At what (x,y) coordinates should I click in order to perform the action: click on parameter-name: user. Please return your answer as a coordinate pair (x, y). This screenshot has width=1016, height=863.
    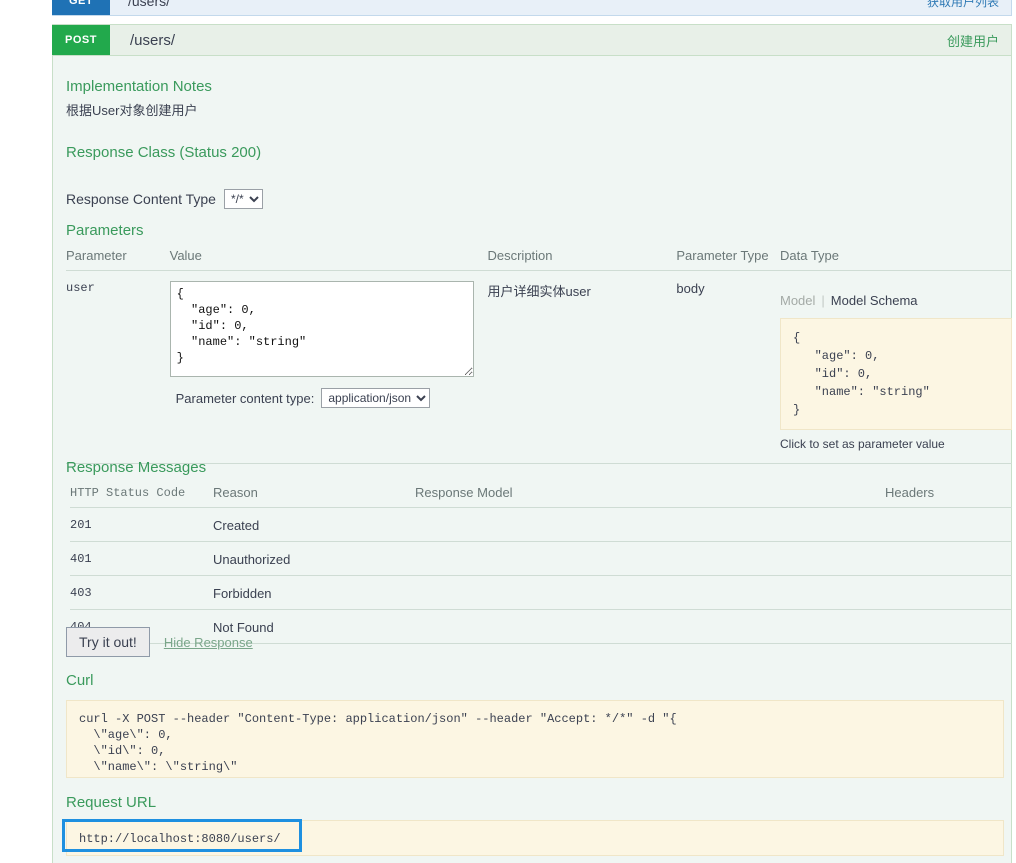
    Looking at the image, I should click on (118, 367).